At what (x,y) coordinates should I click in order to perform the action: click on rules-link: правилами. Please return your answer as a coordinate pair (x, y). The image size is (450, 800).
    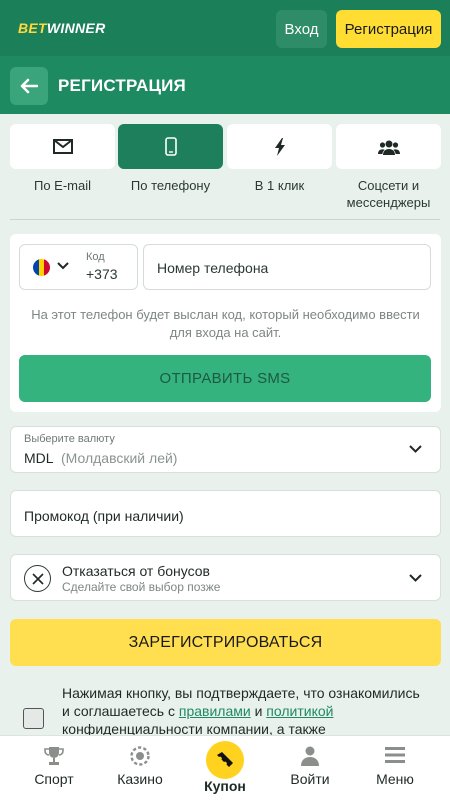
    Looking at the image, I should click on (215, 711).